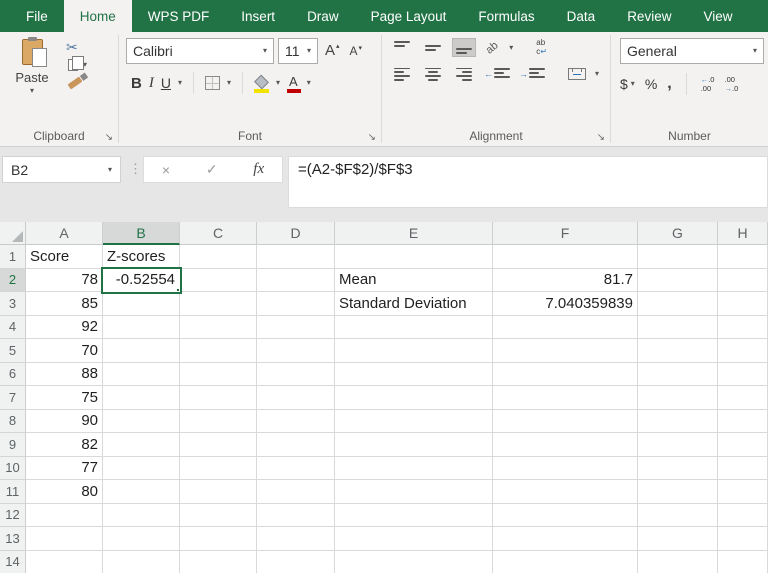  Describe the element at coordinates (565, 492) in the screenshot. I see `cell-F11` at that location.